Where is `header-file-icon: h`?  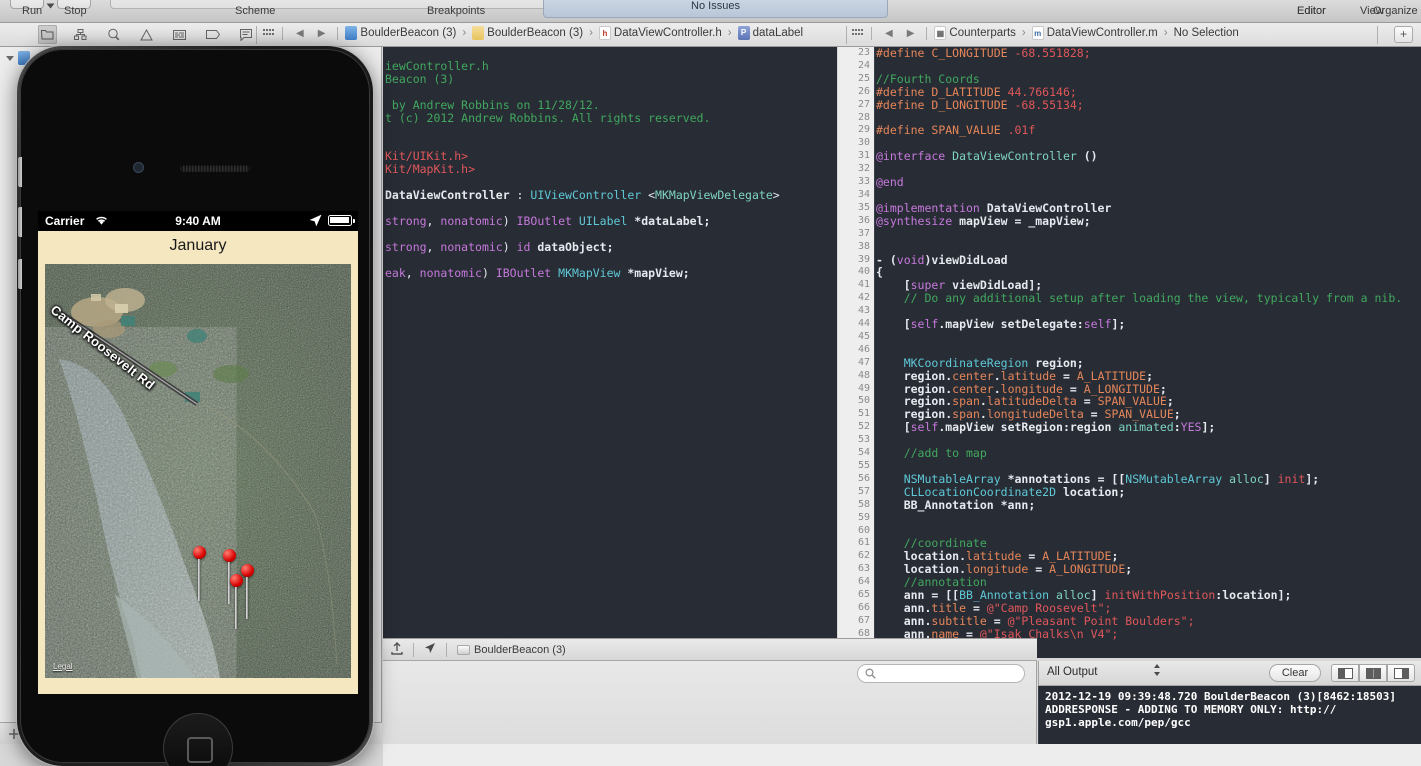
header-file-icon: h is located at coordinates (604, 33).